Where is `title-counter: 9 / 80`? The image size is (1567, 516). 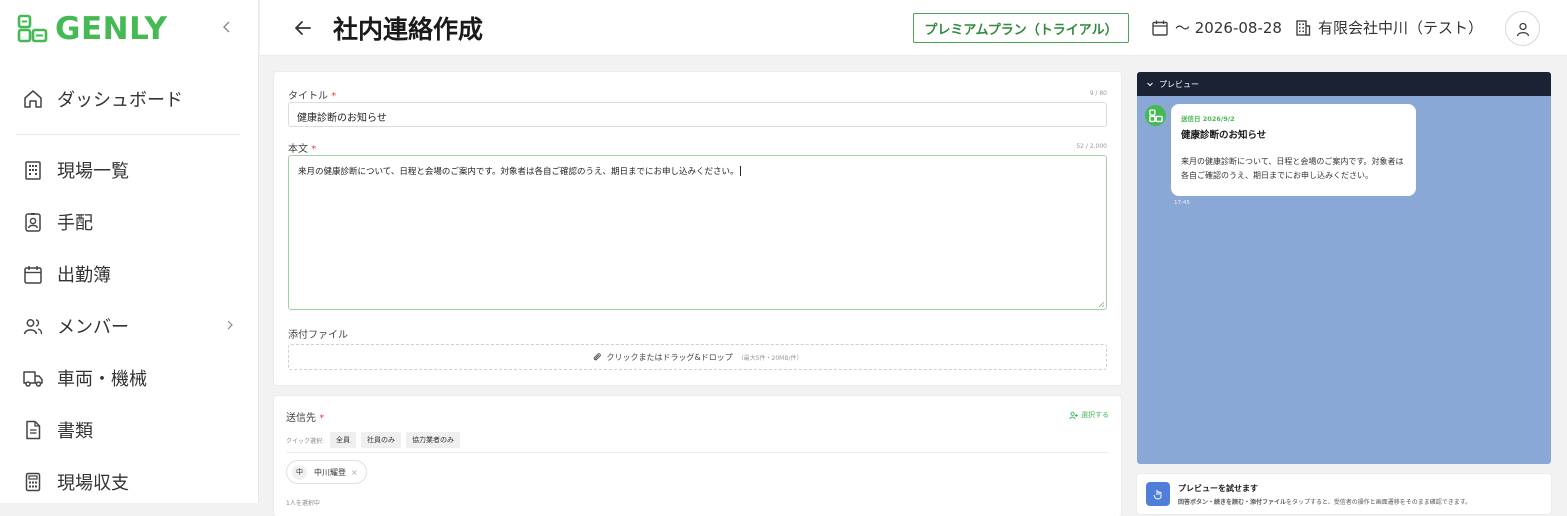 title-counter: 9 / 80 is located at coordinates (1098, 93).